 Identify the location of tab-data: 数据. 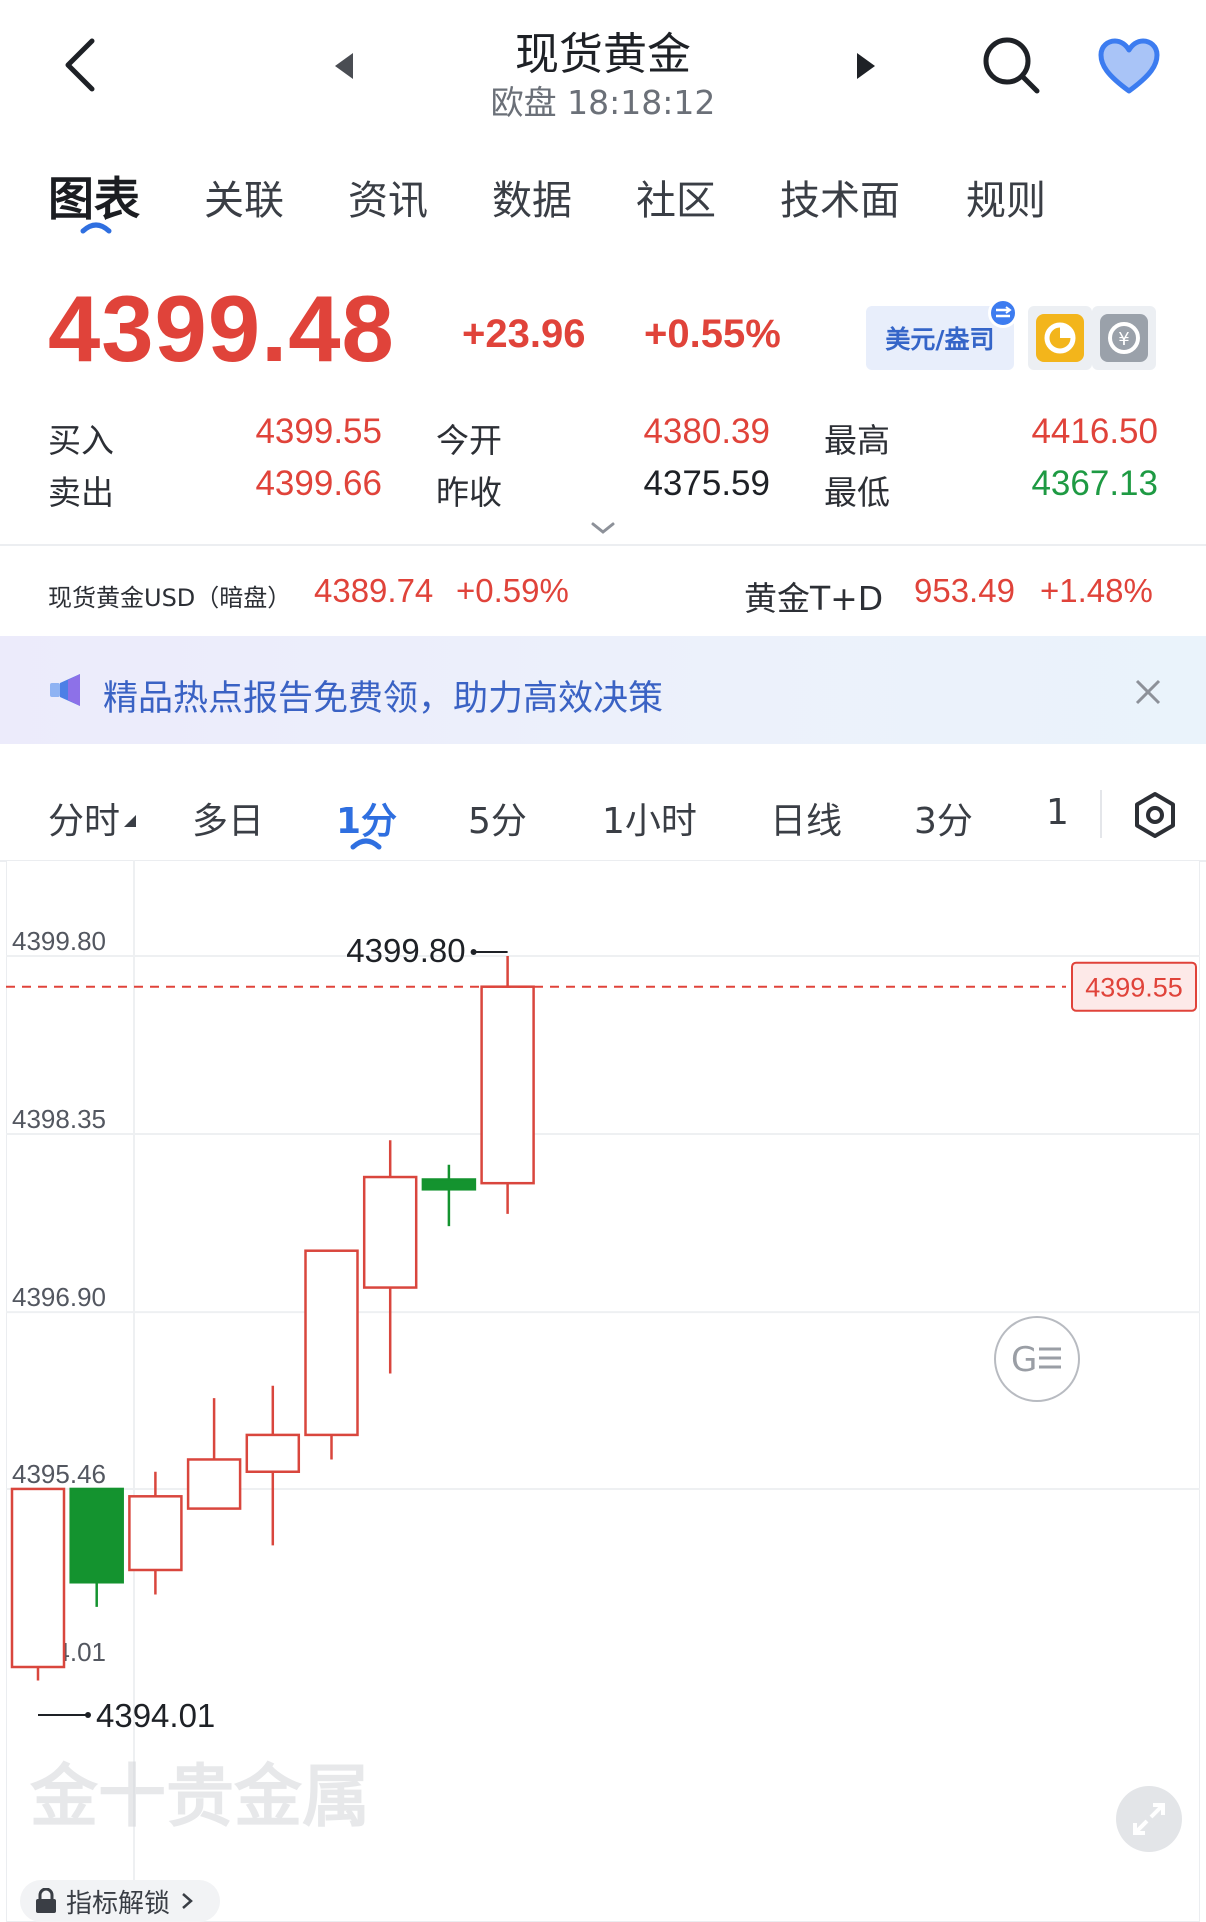
(532, 197).